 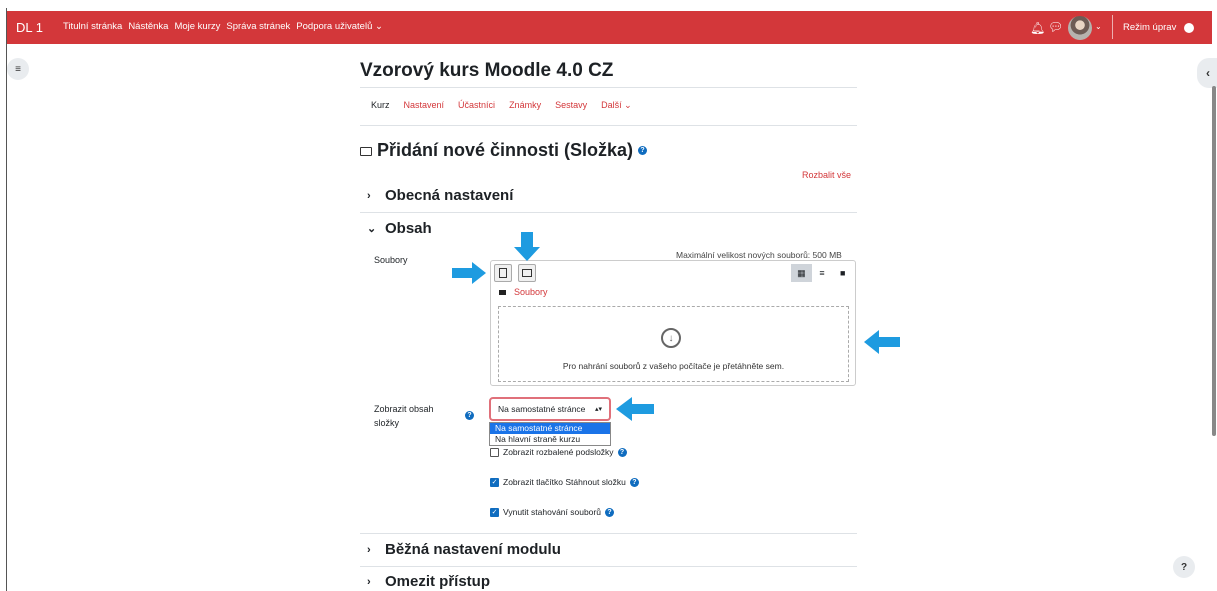 I want to click on tab-course: Kurz, so click(x=380, y=105).